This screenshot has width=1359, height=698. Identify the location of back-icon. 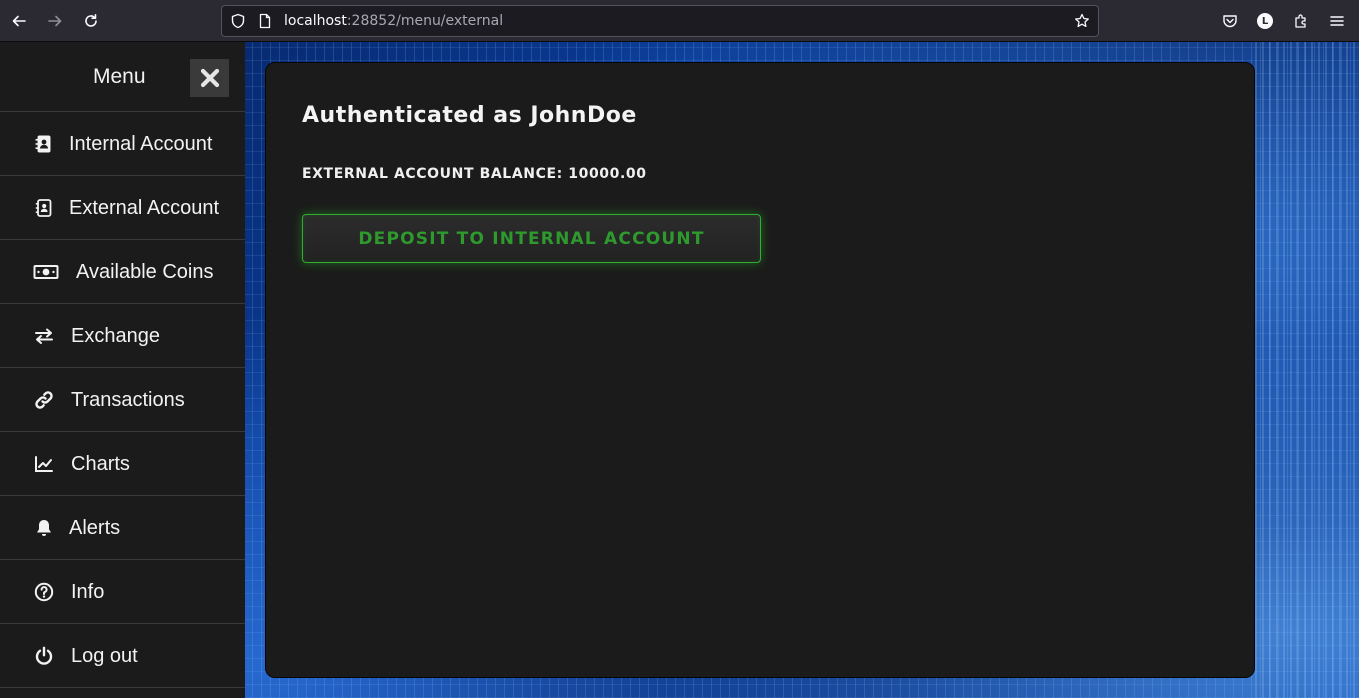
(19, 21).